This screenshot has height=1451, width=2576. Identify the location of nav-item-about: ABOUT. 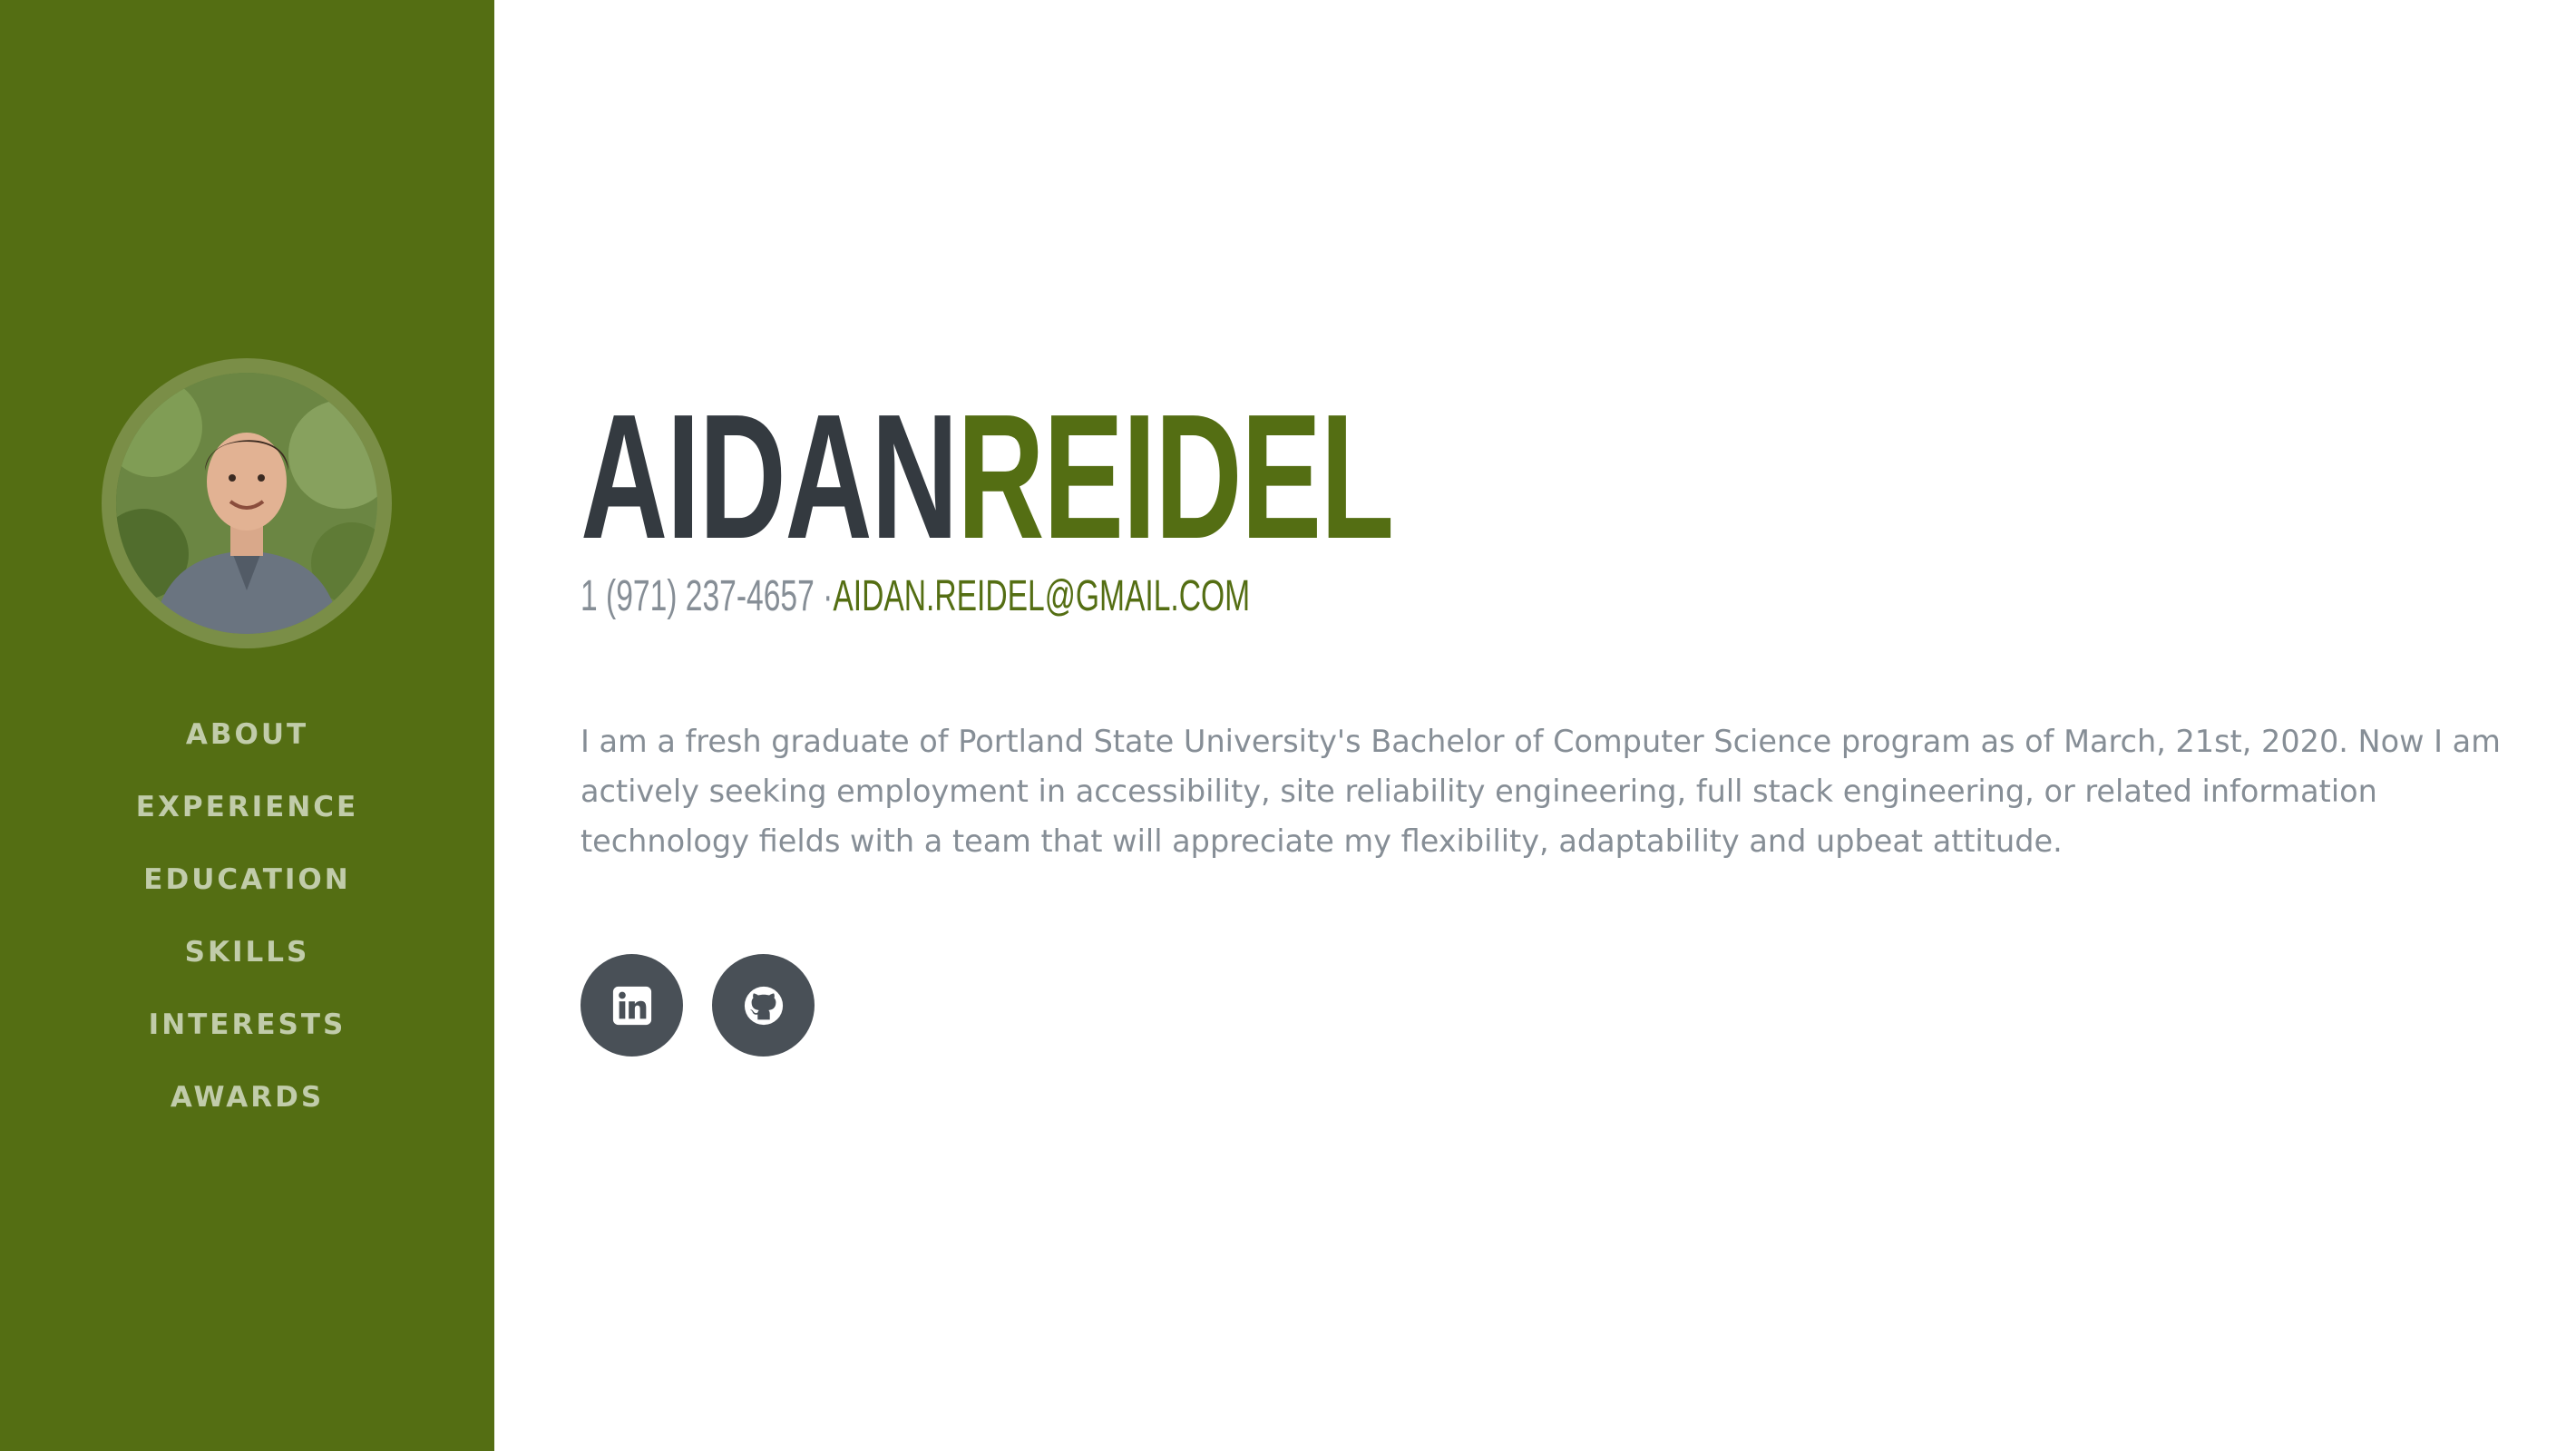
(247, 734).